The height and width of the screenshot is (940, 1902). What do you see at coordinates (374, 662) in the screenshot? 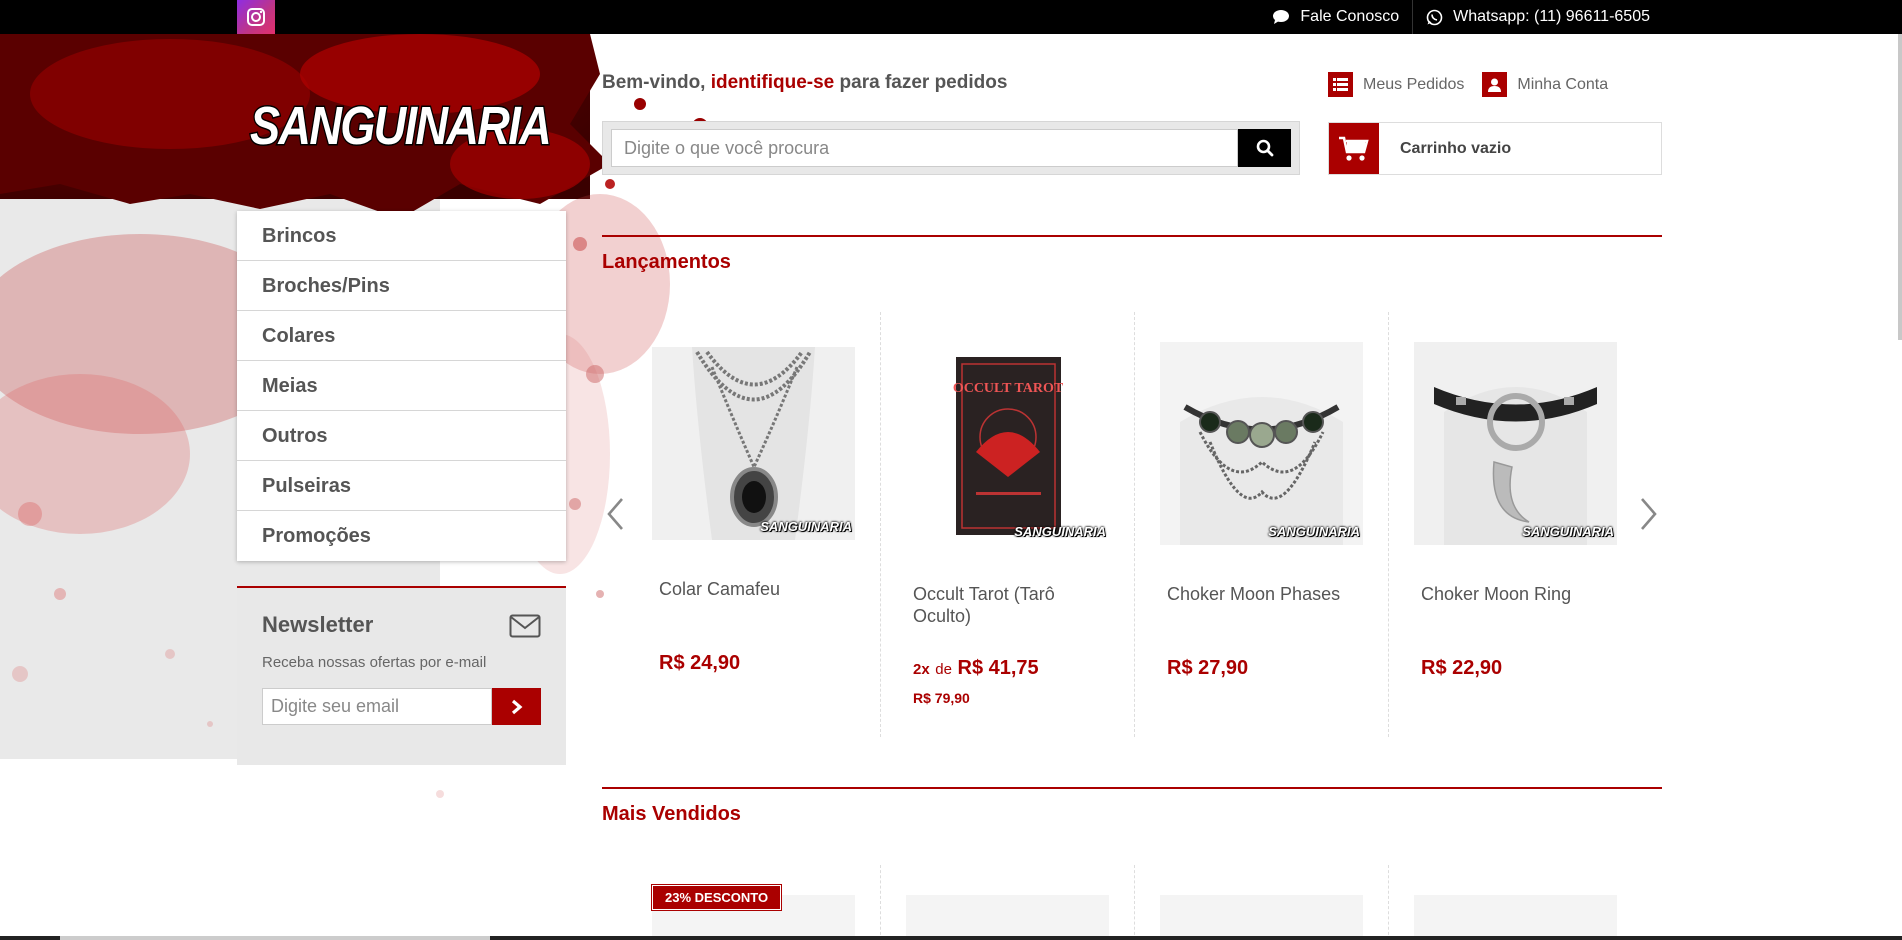
I see `newsletter-description: Receba nossas ofertas por e-mail` at bounding box center [374, 662].